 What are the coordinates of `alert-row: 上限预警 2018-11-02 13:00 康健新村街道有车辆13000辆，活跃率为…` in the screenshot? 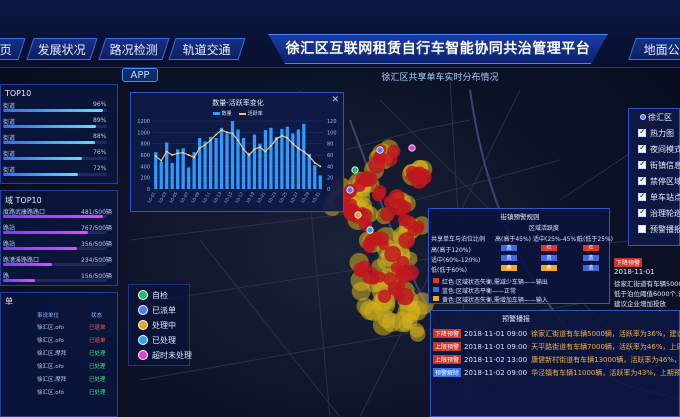 It's located at (556, 360).